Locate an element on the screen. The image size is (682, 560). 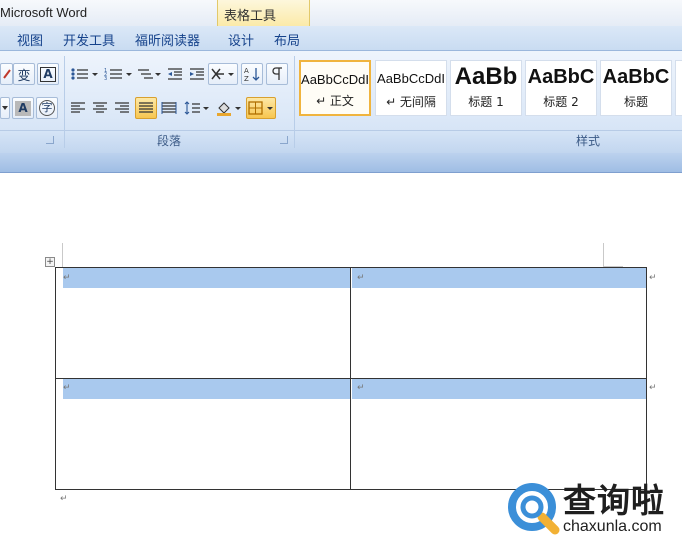
paragraph-mark-icon is located at coordinates (277, 73).